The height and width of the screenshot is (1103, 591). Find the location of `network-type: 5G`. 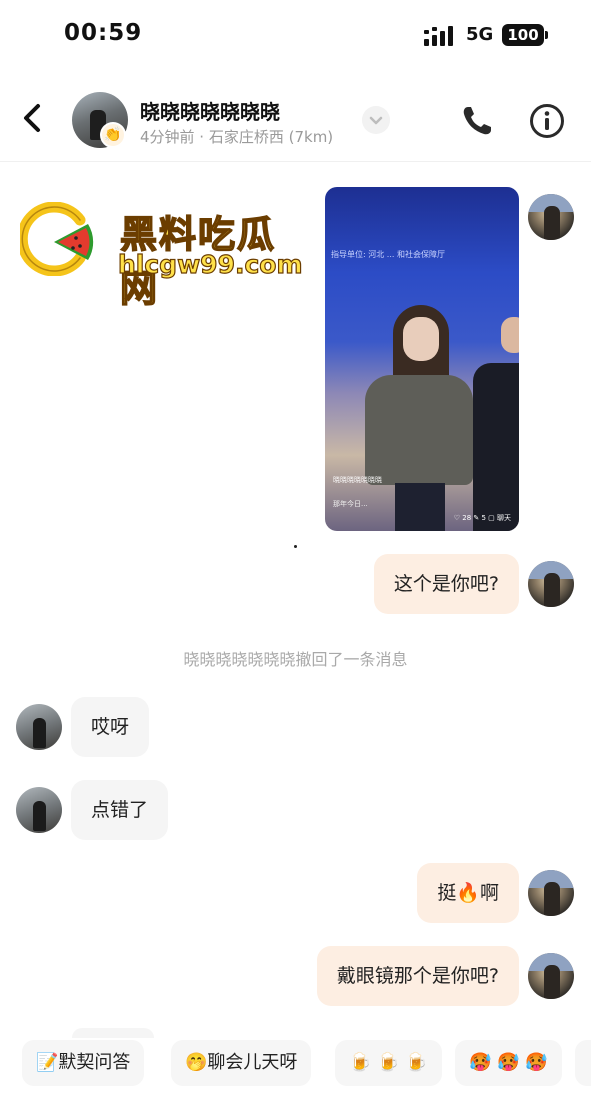

network-type: 5G is located at coordinates (480, 34).